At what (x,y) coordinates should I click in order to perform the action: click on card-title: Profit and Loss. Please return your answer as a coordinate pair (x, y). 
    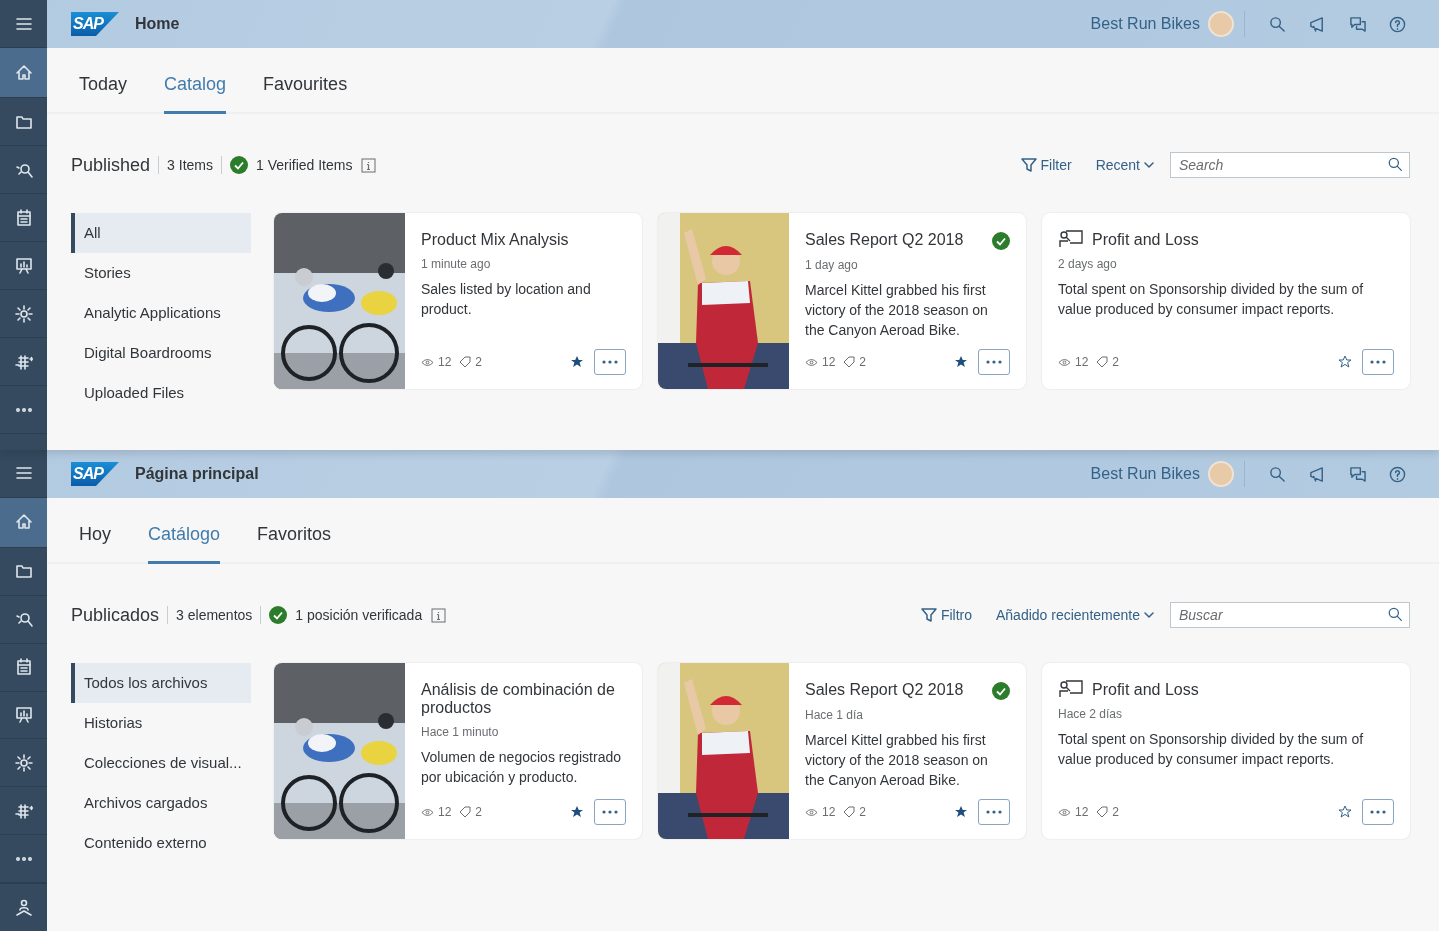
    Looking at the image, I should click on (1146, 690).